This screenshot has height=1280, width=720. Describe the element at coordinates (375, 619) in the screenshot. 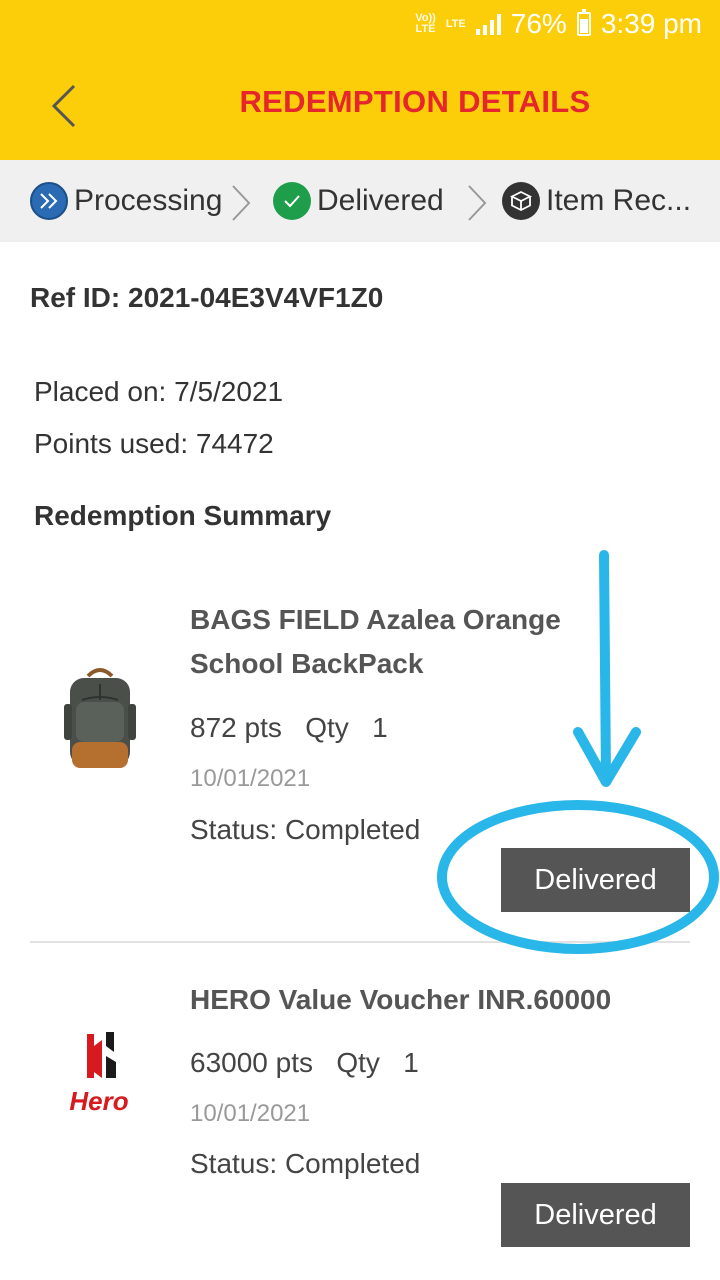

I see `item-name-line: BAGS FIELD Azalea Orange` at that location.